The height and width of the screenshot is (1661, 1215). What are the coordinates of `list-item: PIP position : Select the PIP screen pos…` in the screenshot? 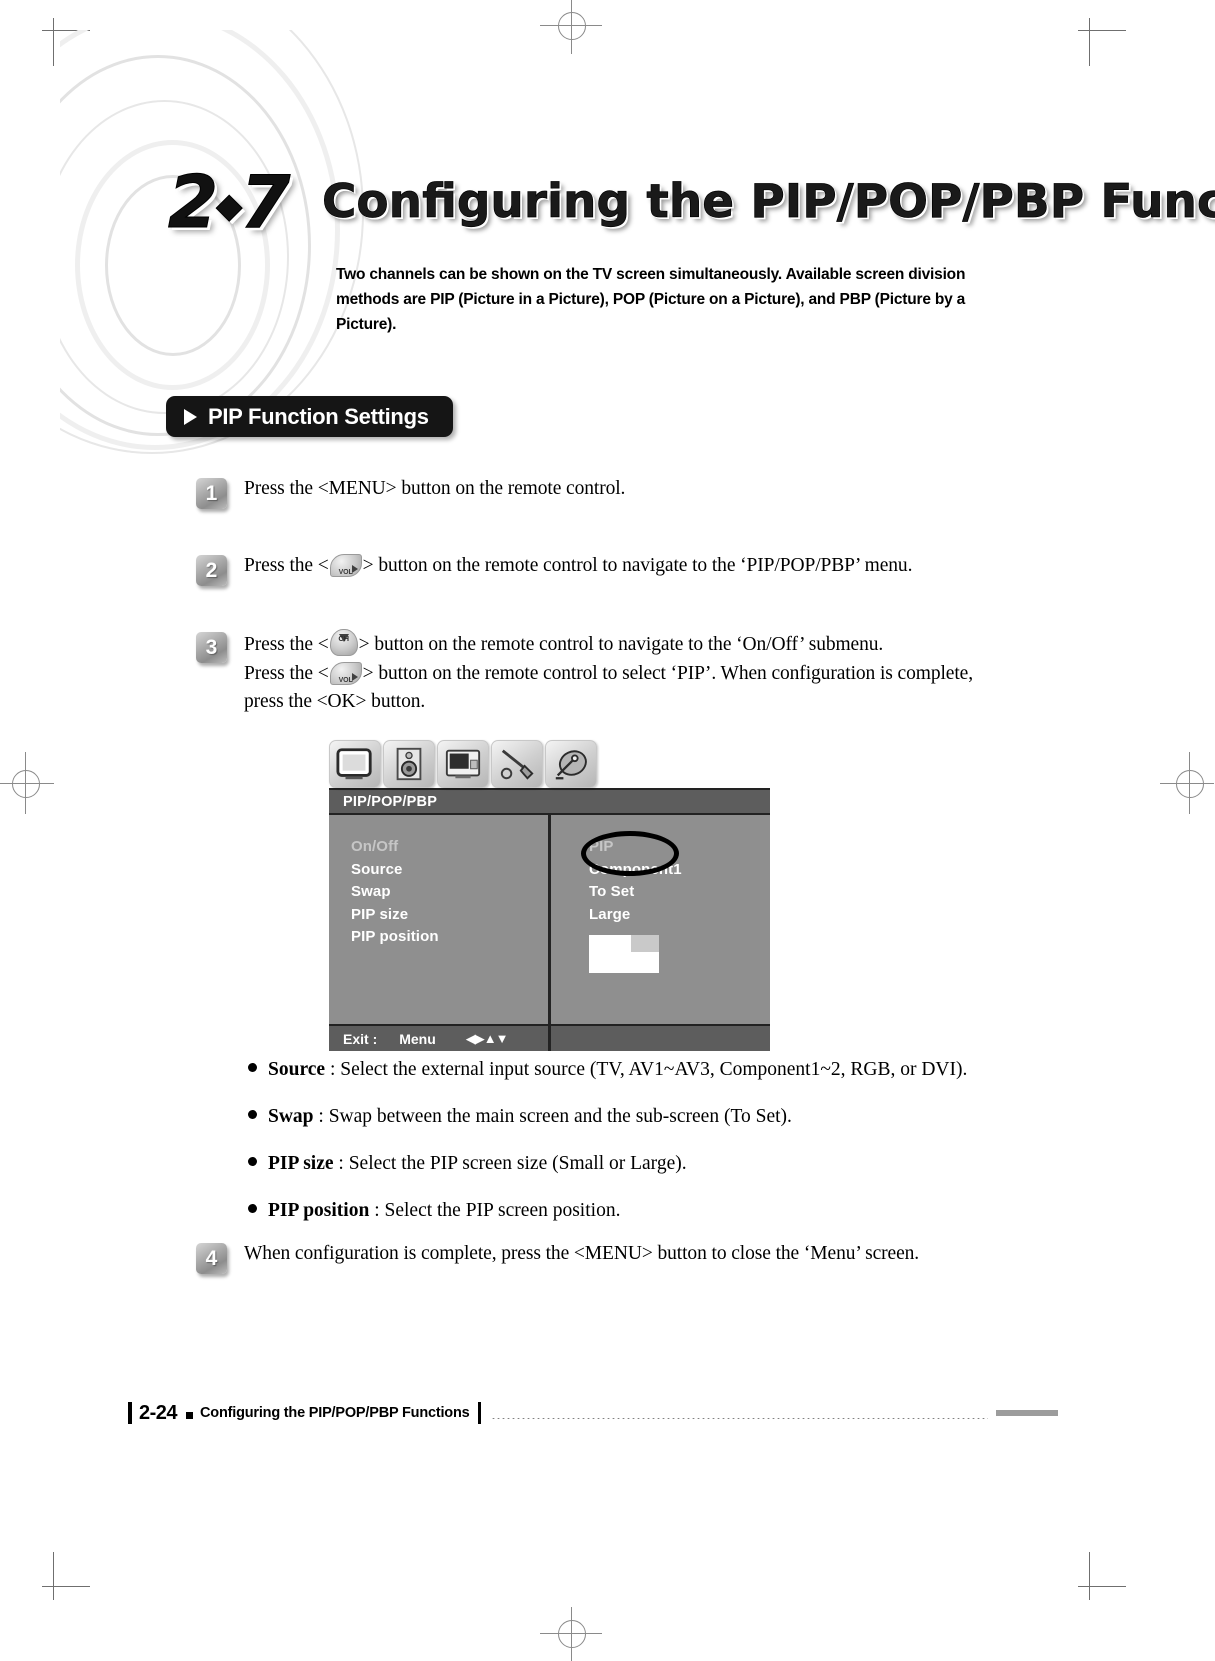 It's located at (618, 1211).